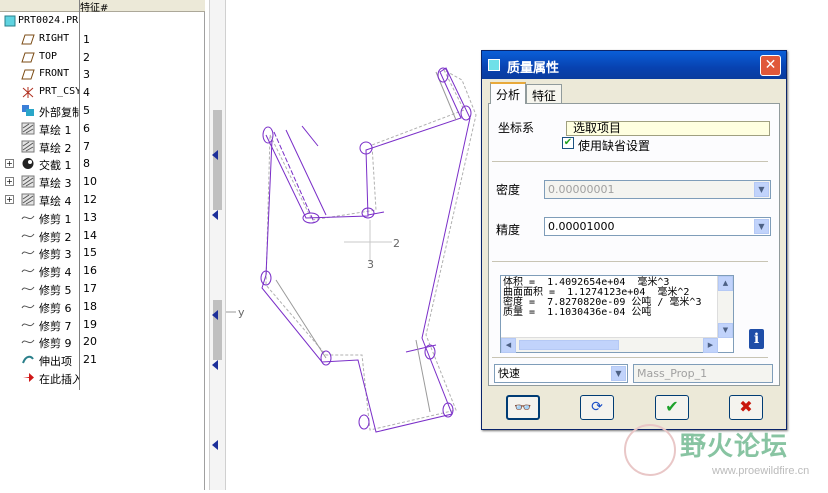  What do you see at coordinates (508, 345) in the screenshot?
I see `scroll-left-icon: ◀` at bounding box center [508, 345].